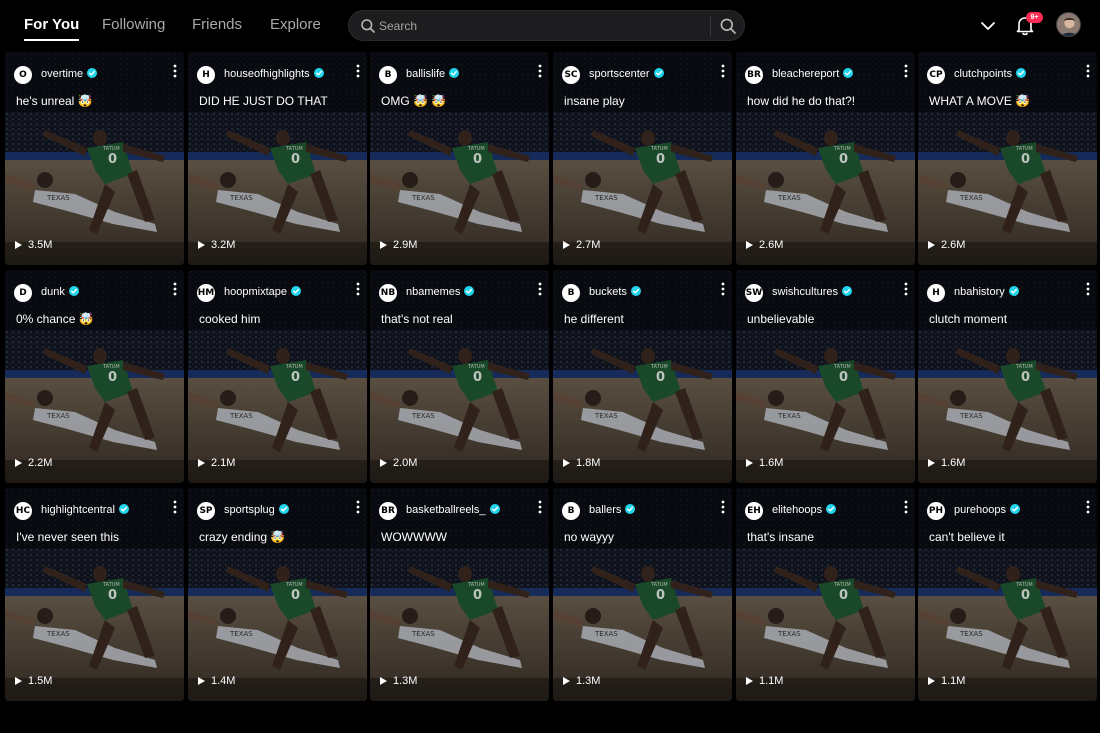  What do you see at coordinates (946, 681) in the screenshot?
I see `view-count: 1.1M` at bounding box center [946, 681].